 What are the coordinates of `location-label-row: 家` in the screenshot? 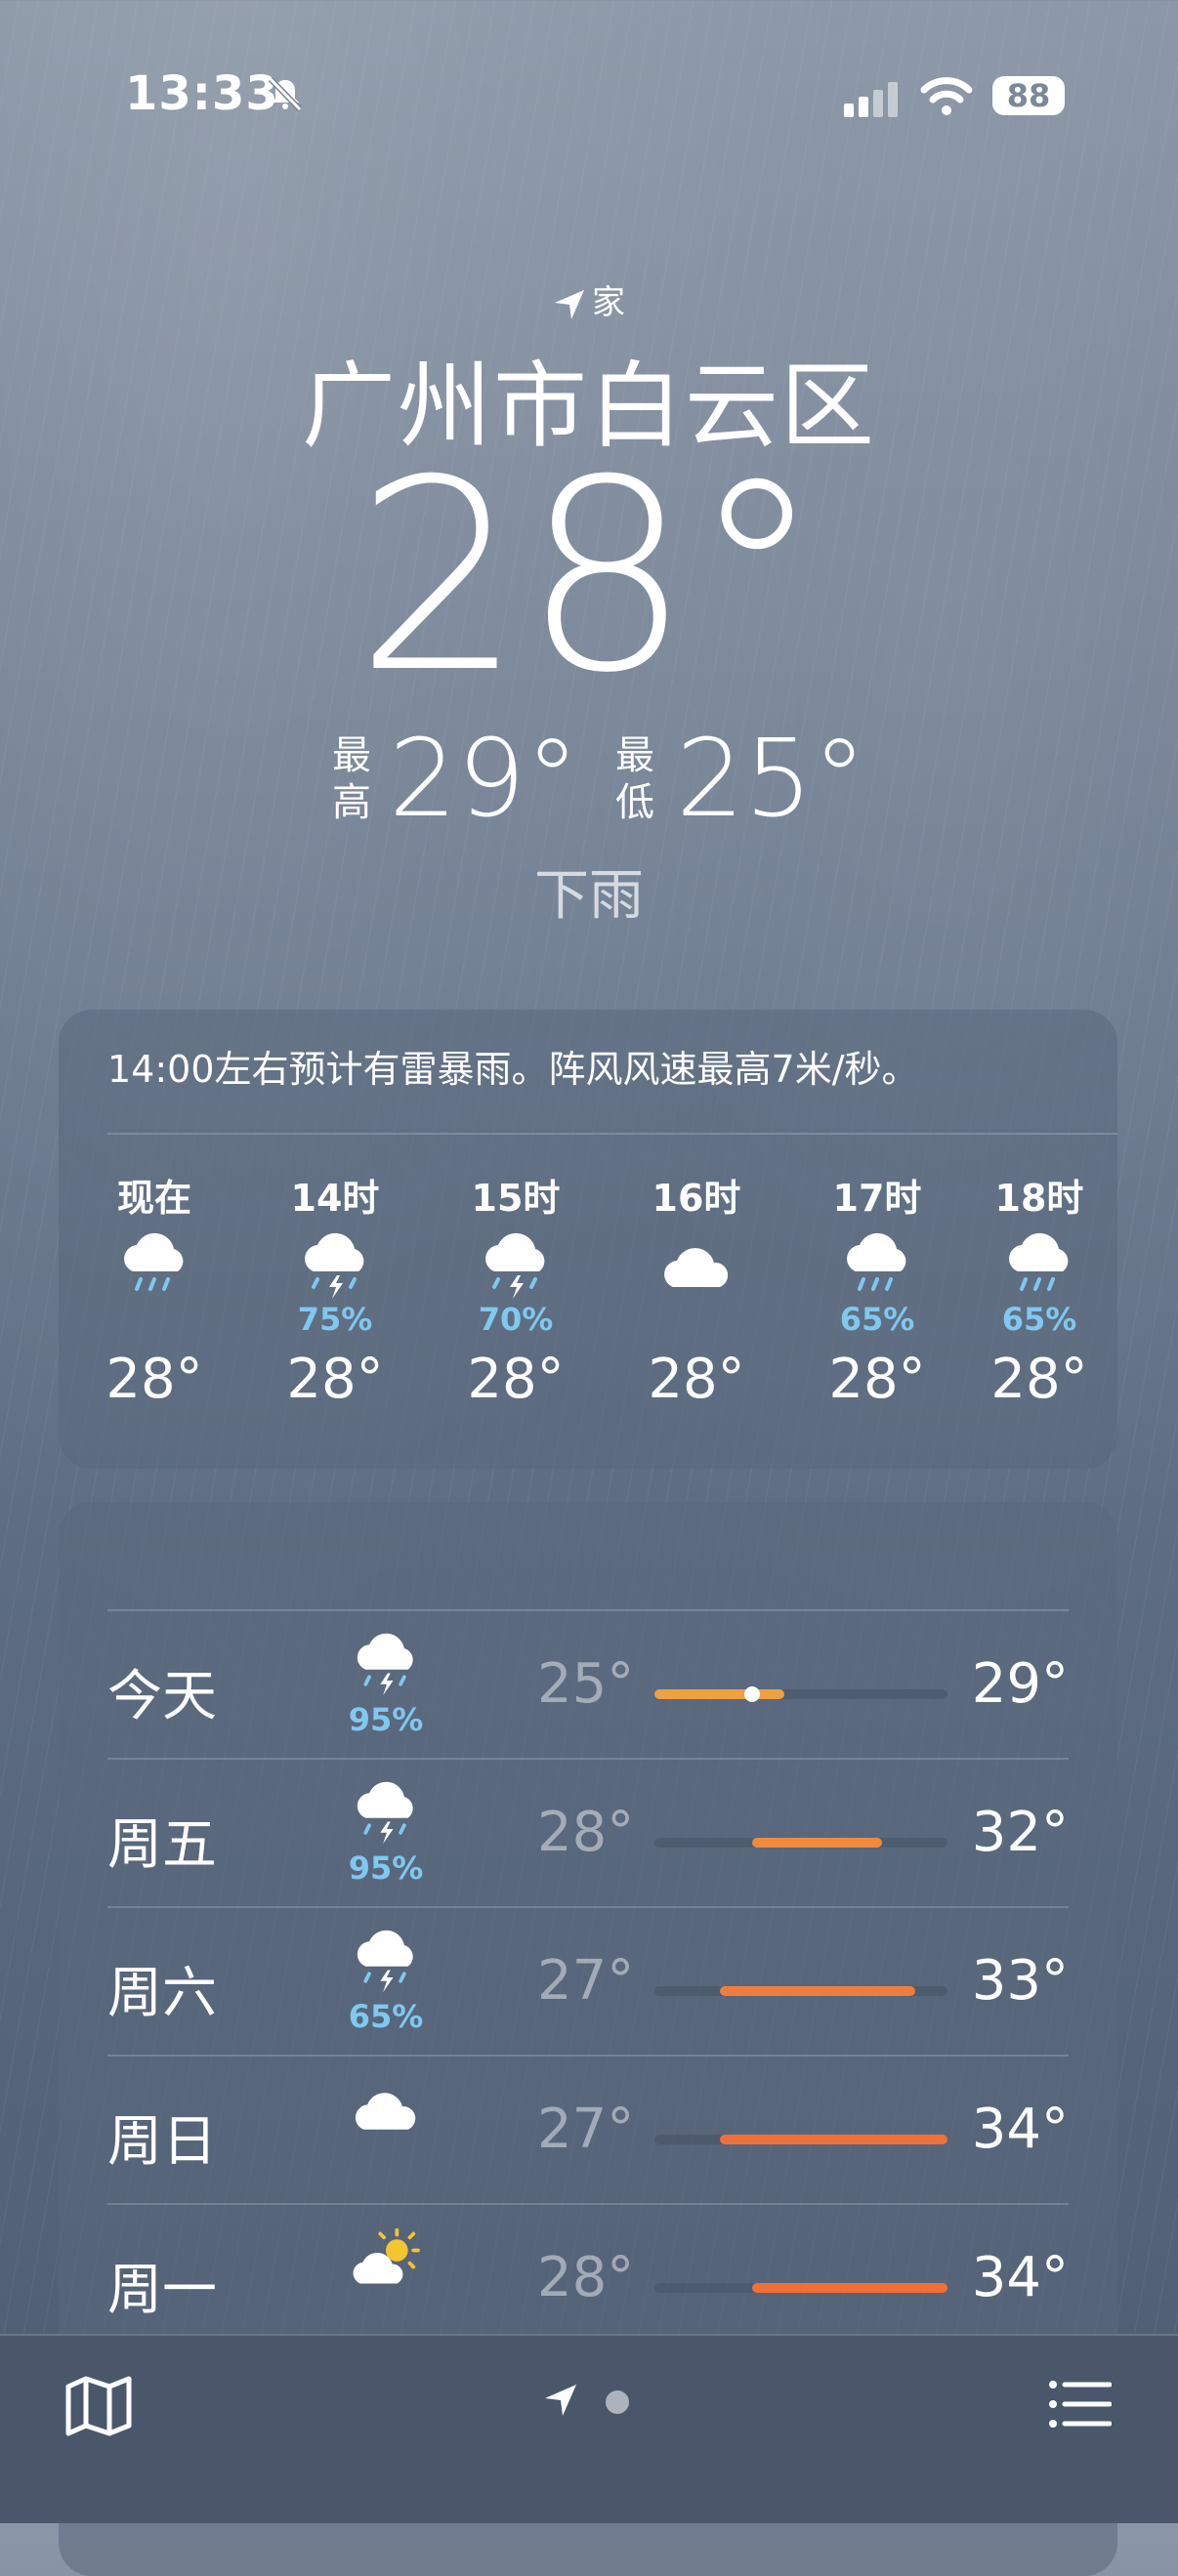 It's located at (589, 299).